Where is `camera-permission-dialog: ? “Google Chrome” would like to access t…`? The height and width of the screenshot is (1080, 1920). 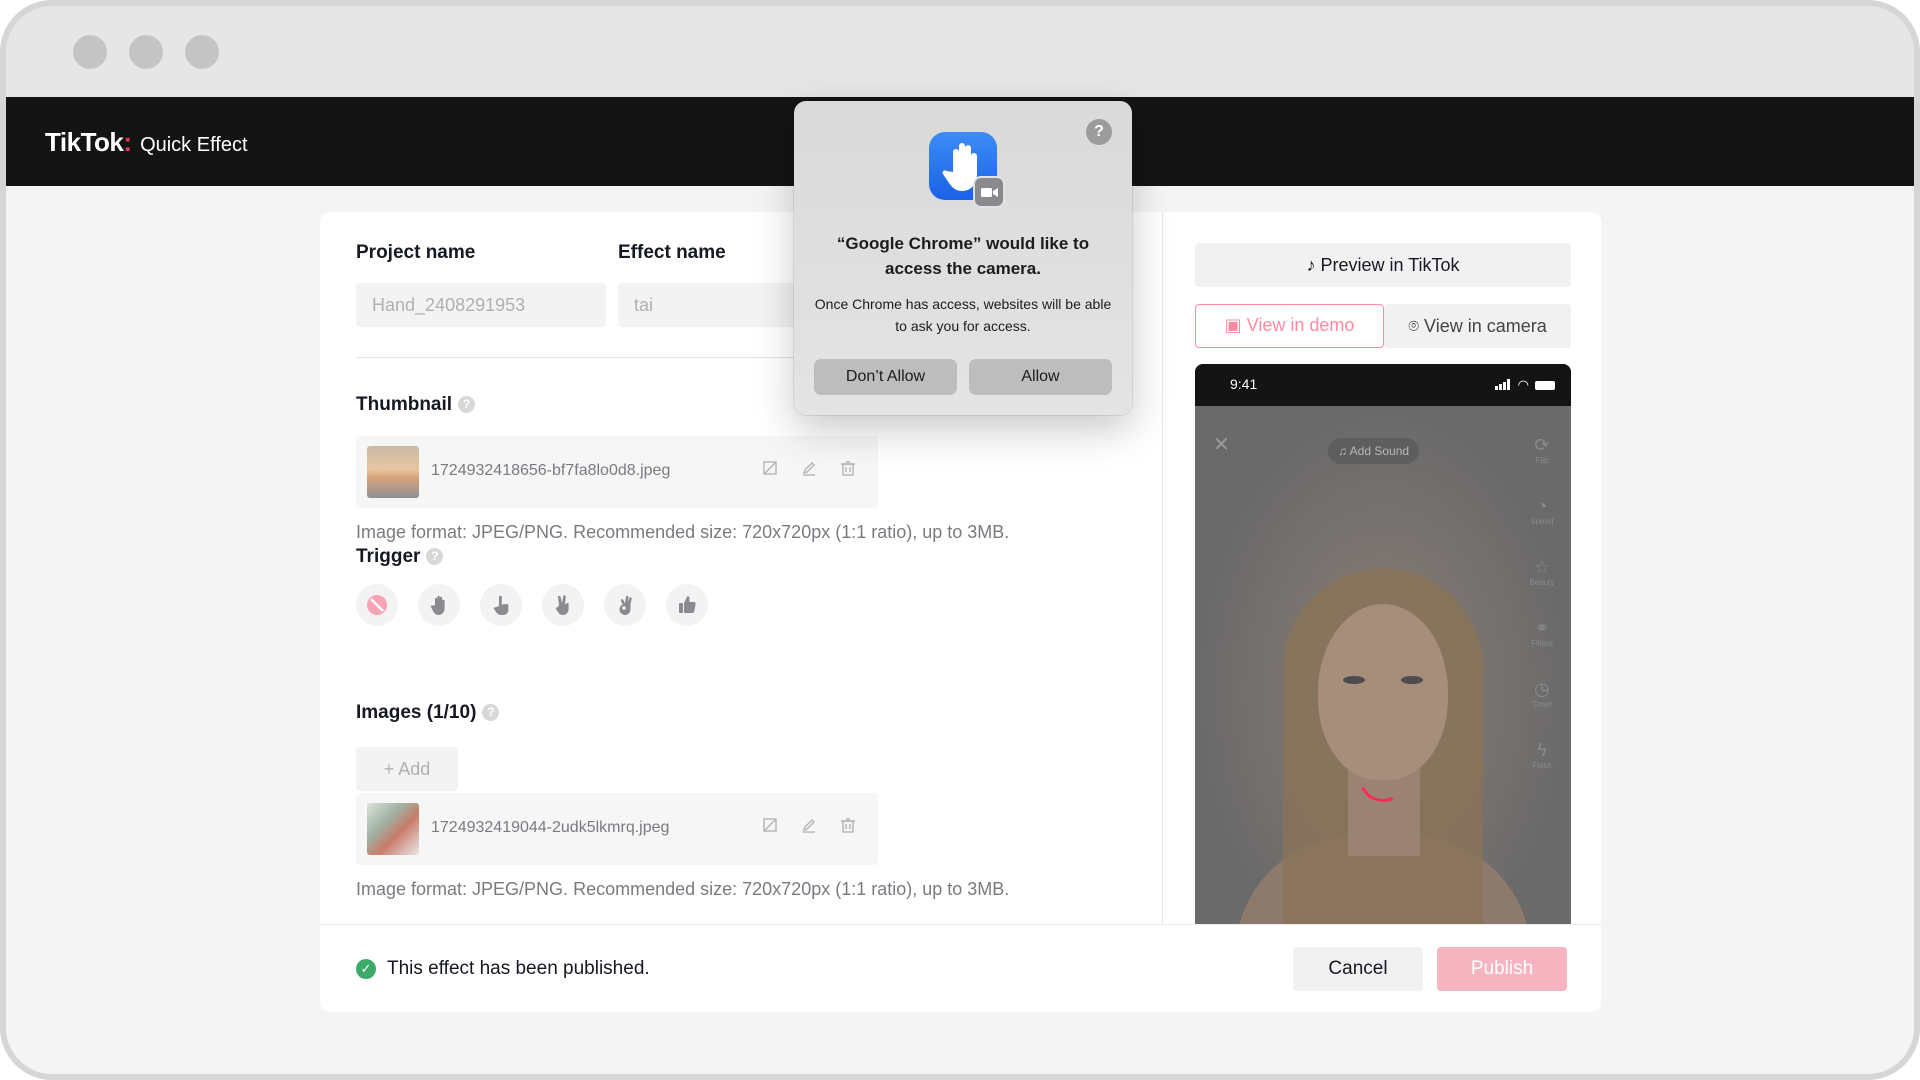 camera-permission-dialog: ? “Google Chrome” would like to access t… is located at coordinates (963, 258).